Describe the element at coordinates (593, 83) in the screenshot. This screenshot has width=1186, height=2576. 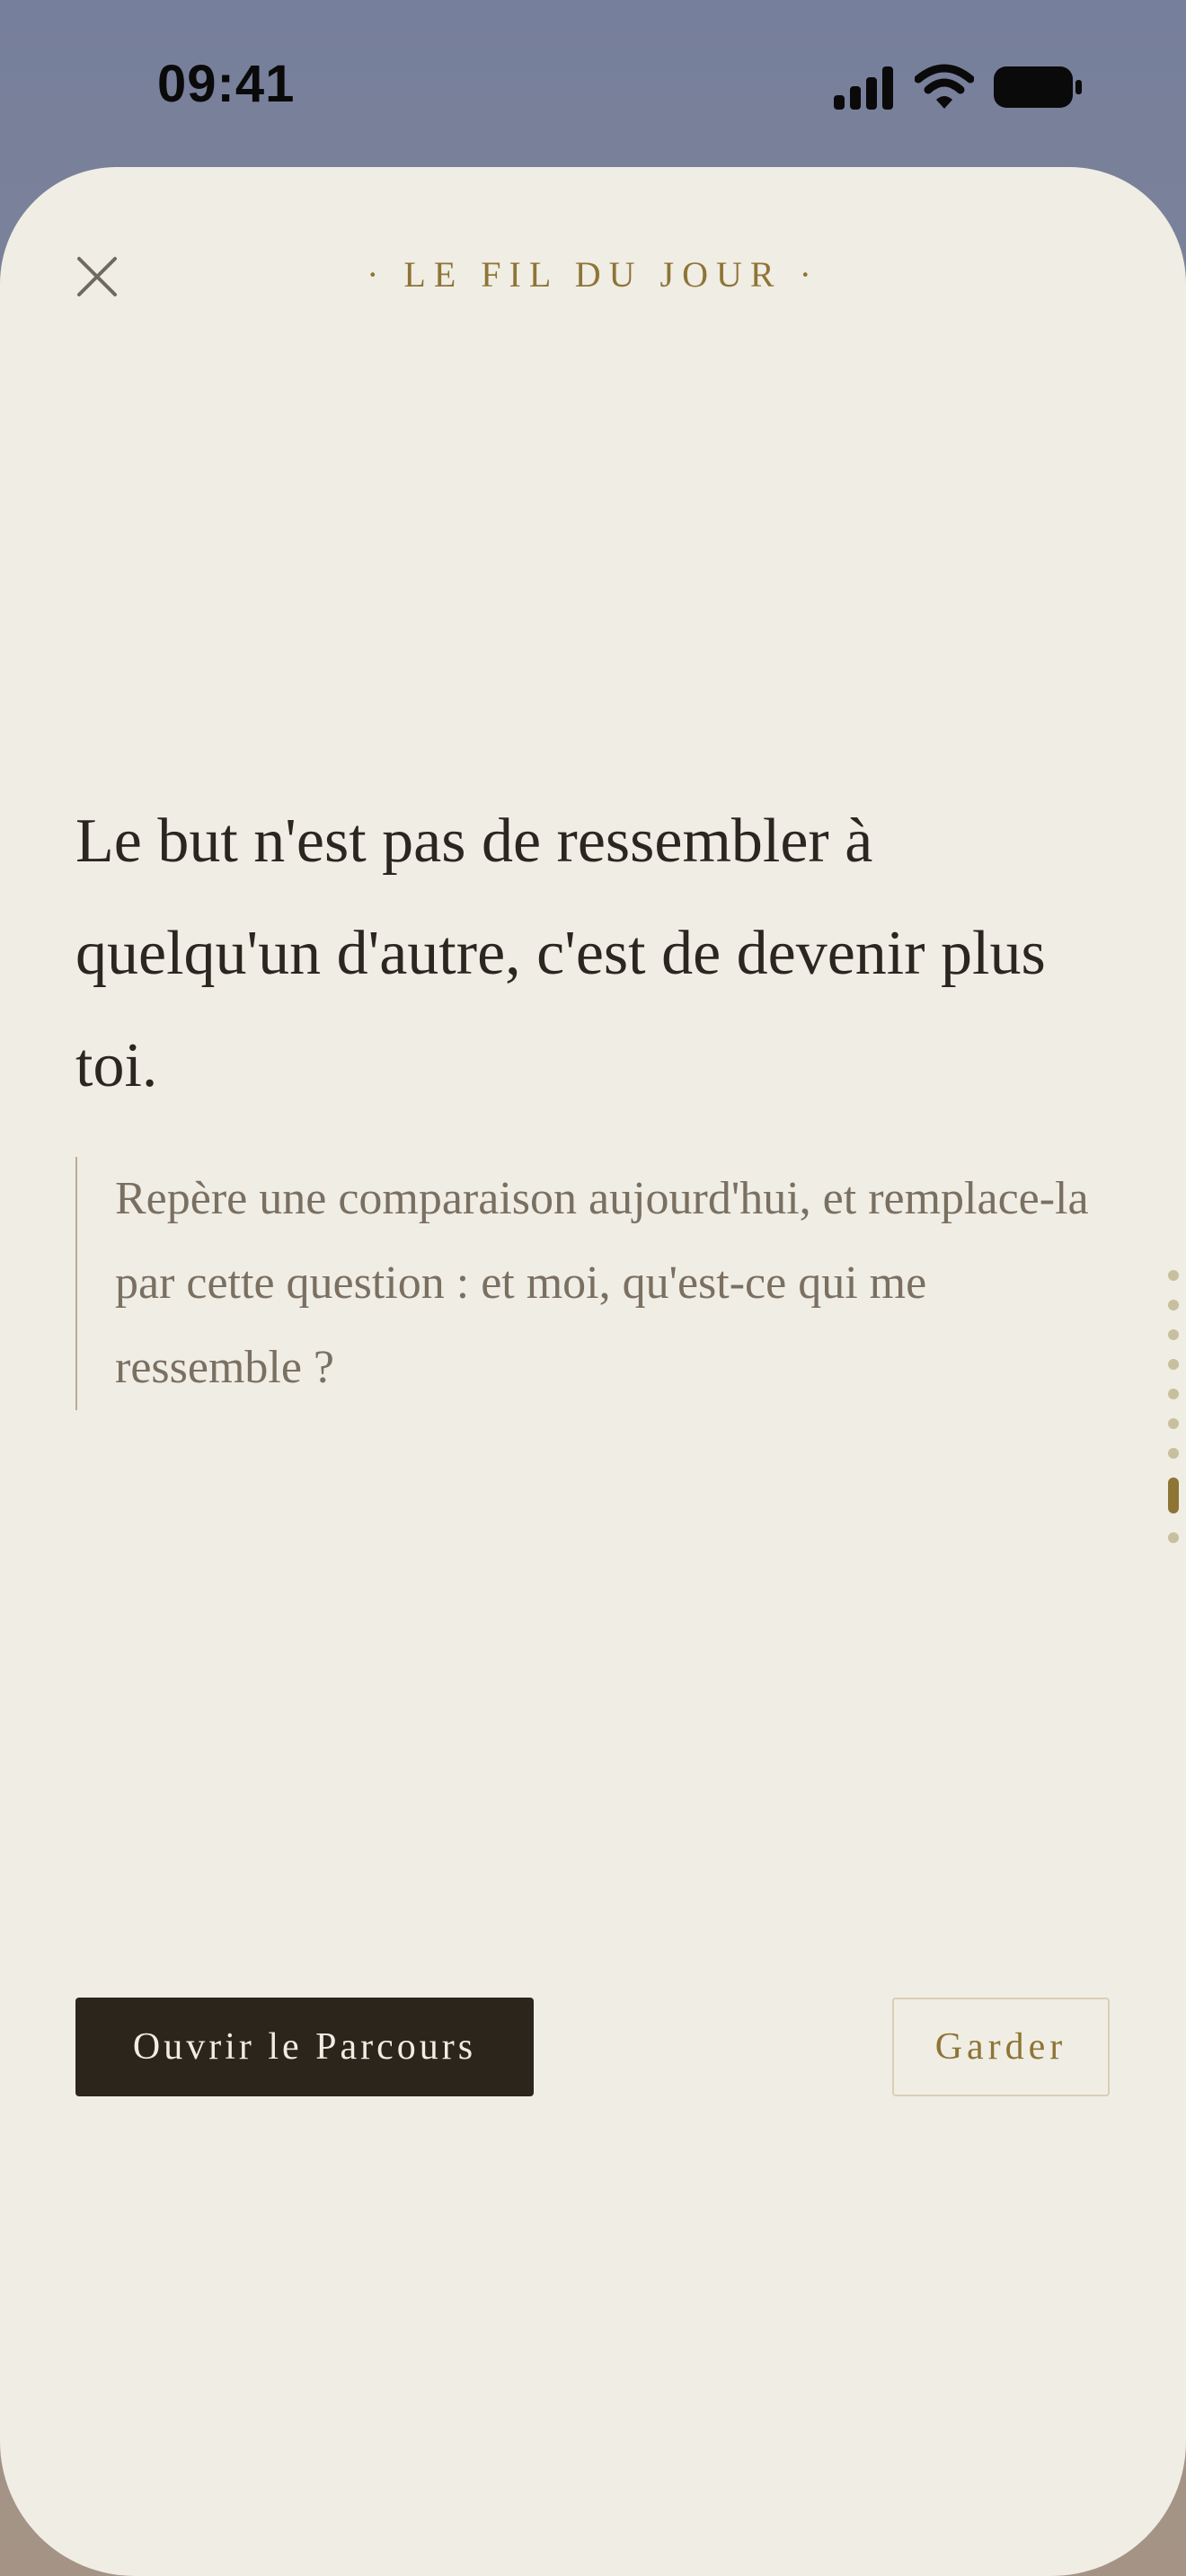
I see `status-bar: 09:41` at that location.